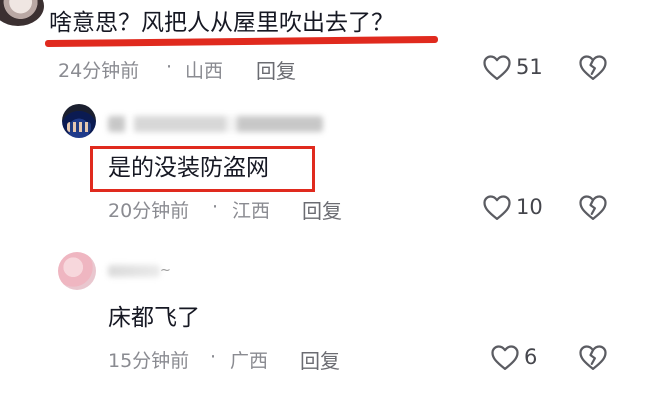 The height and width of the screenshot is (397, 660). What do you see at coordinates (529, 67) in the screenshot?
I see `like-count: 51` at bounding box center [529, 67].